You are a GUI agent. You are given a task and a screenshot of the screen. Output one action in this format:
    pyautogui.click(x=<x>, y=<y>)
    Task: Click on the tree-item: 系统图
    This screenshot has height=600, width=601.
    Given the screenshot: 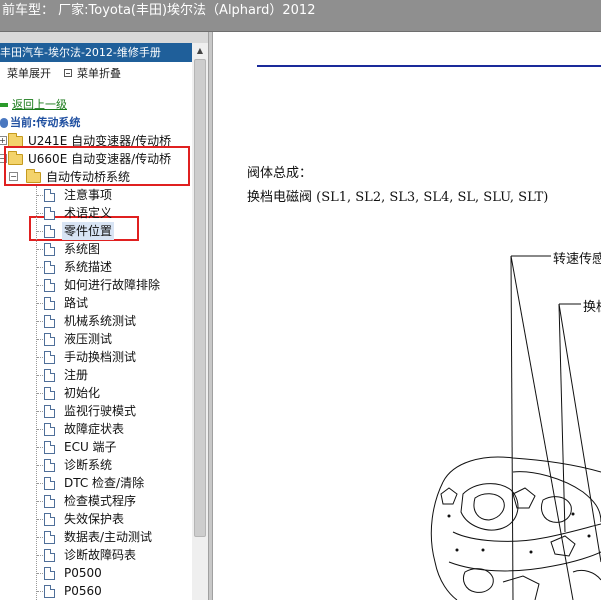 What is the action you would take?
    pyautogui.click(x=96, y=249)
    